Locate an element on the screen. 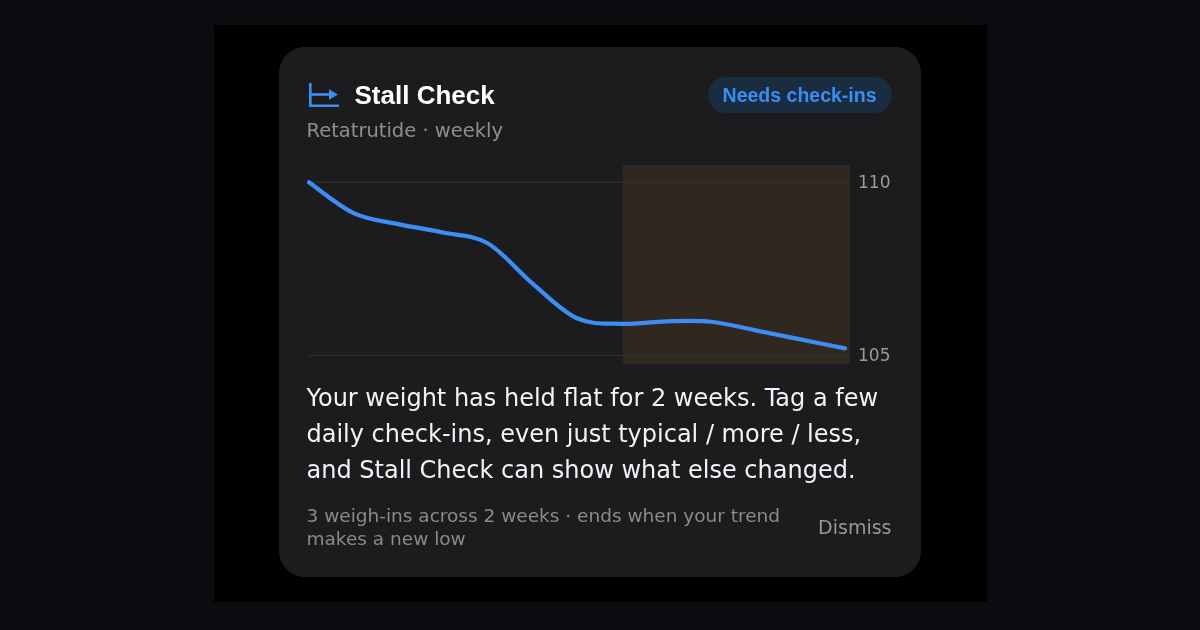 Image resolution: width=1200 pixels, height=630 pixels. dismiss-button: Dismiss is located at coordinates (855, 527).